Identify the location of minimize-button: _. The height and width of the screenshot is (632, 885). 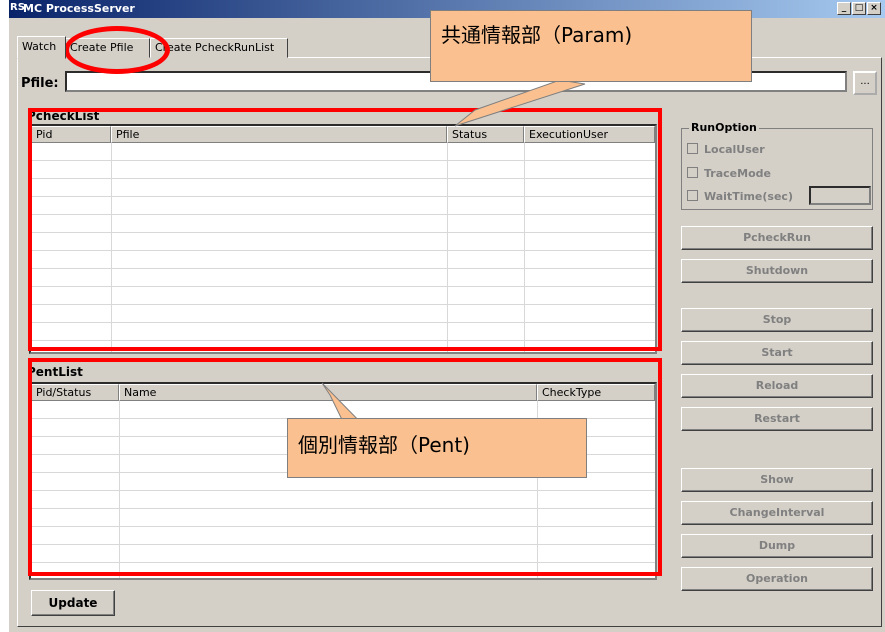
(844, 8).